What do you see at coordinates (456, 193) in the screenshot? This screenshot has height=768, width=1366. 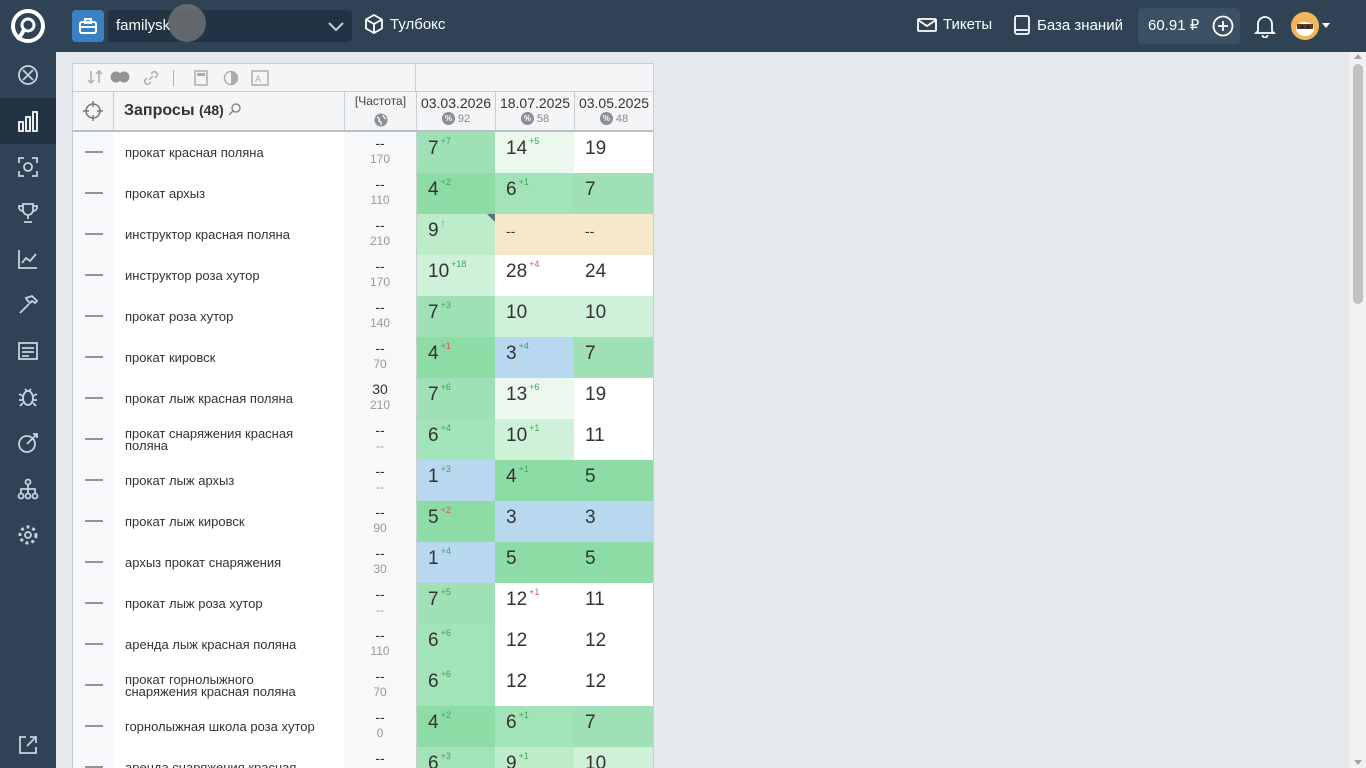 I see `position-cell: 4 +2` at bounding box center [456, 193].